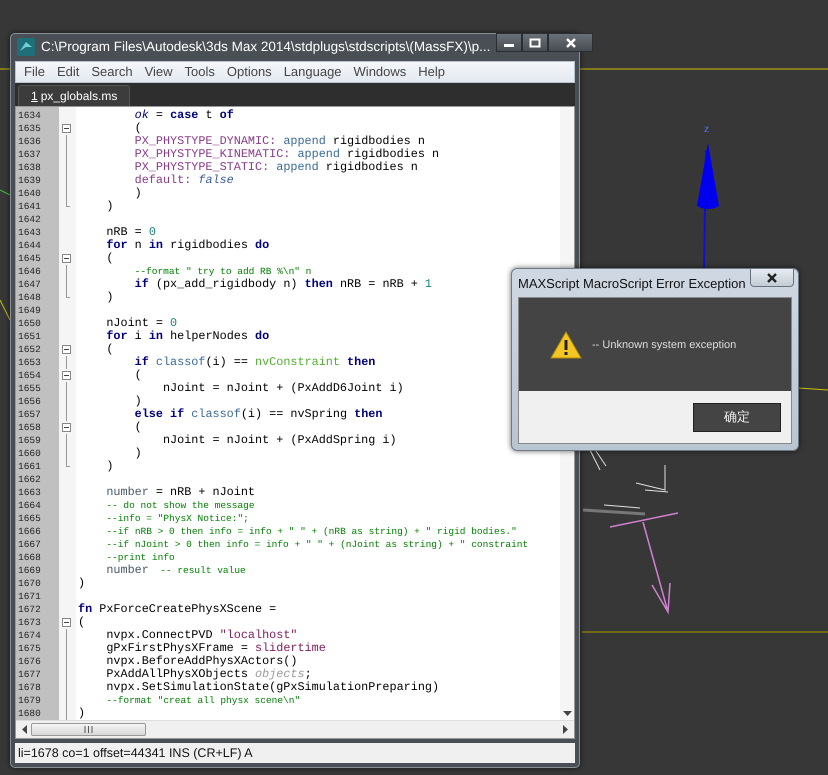  What do you see at coordinates (255, 362) in the screenshot?
I see `code-line: if classof(i) == nvConstraint then` at bounding box center [255, 362].